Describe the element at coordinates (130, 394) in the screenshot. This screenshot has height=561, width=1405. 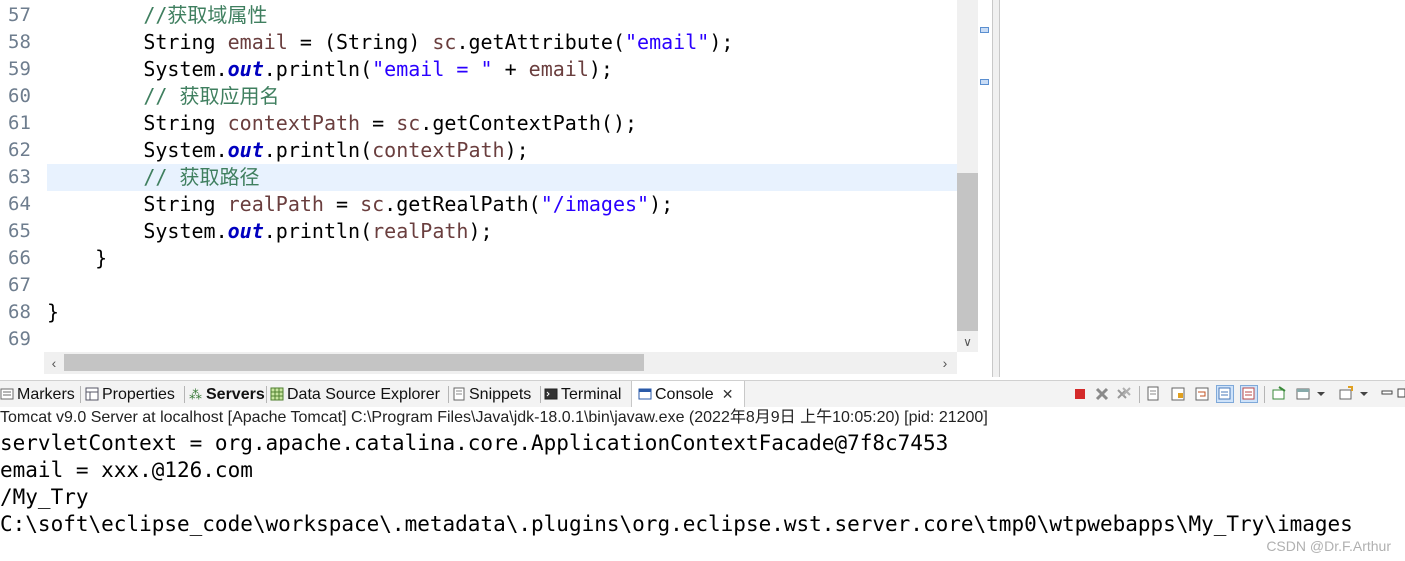
I see `tab-properties: Properties` at that location.